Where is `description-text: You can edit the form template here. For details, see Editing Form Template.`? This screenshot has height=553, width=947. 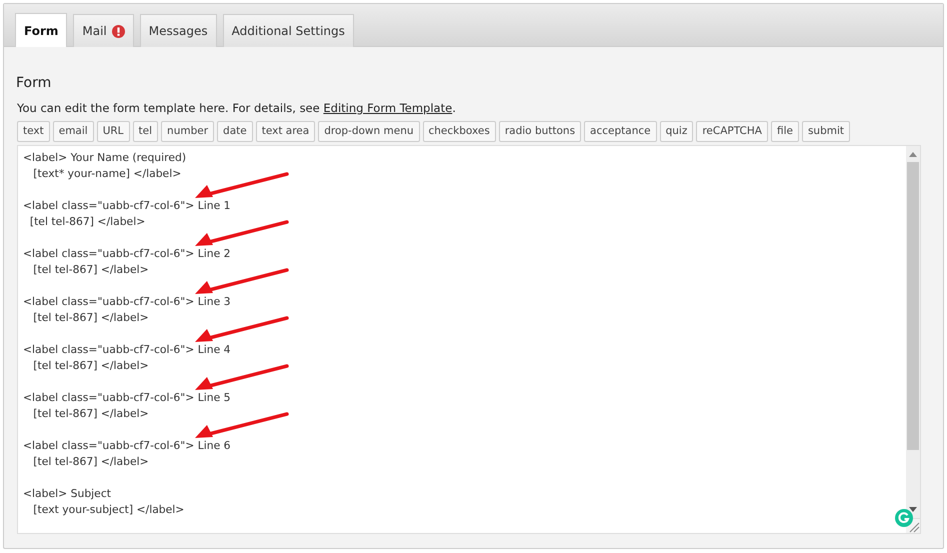
description-text: You can edit the form template here. For details, see Editing Form Template. is located at coordinates (237, 108).